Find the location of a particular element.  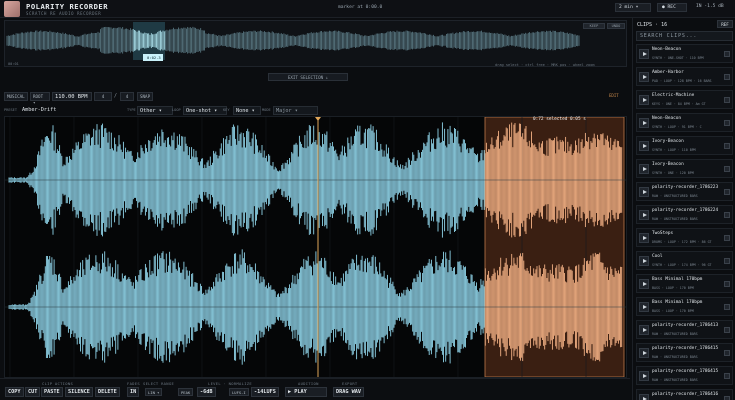

play-button: ▶ PLAY is located at coordinates (306, 392).